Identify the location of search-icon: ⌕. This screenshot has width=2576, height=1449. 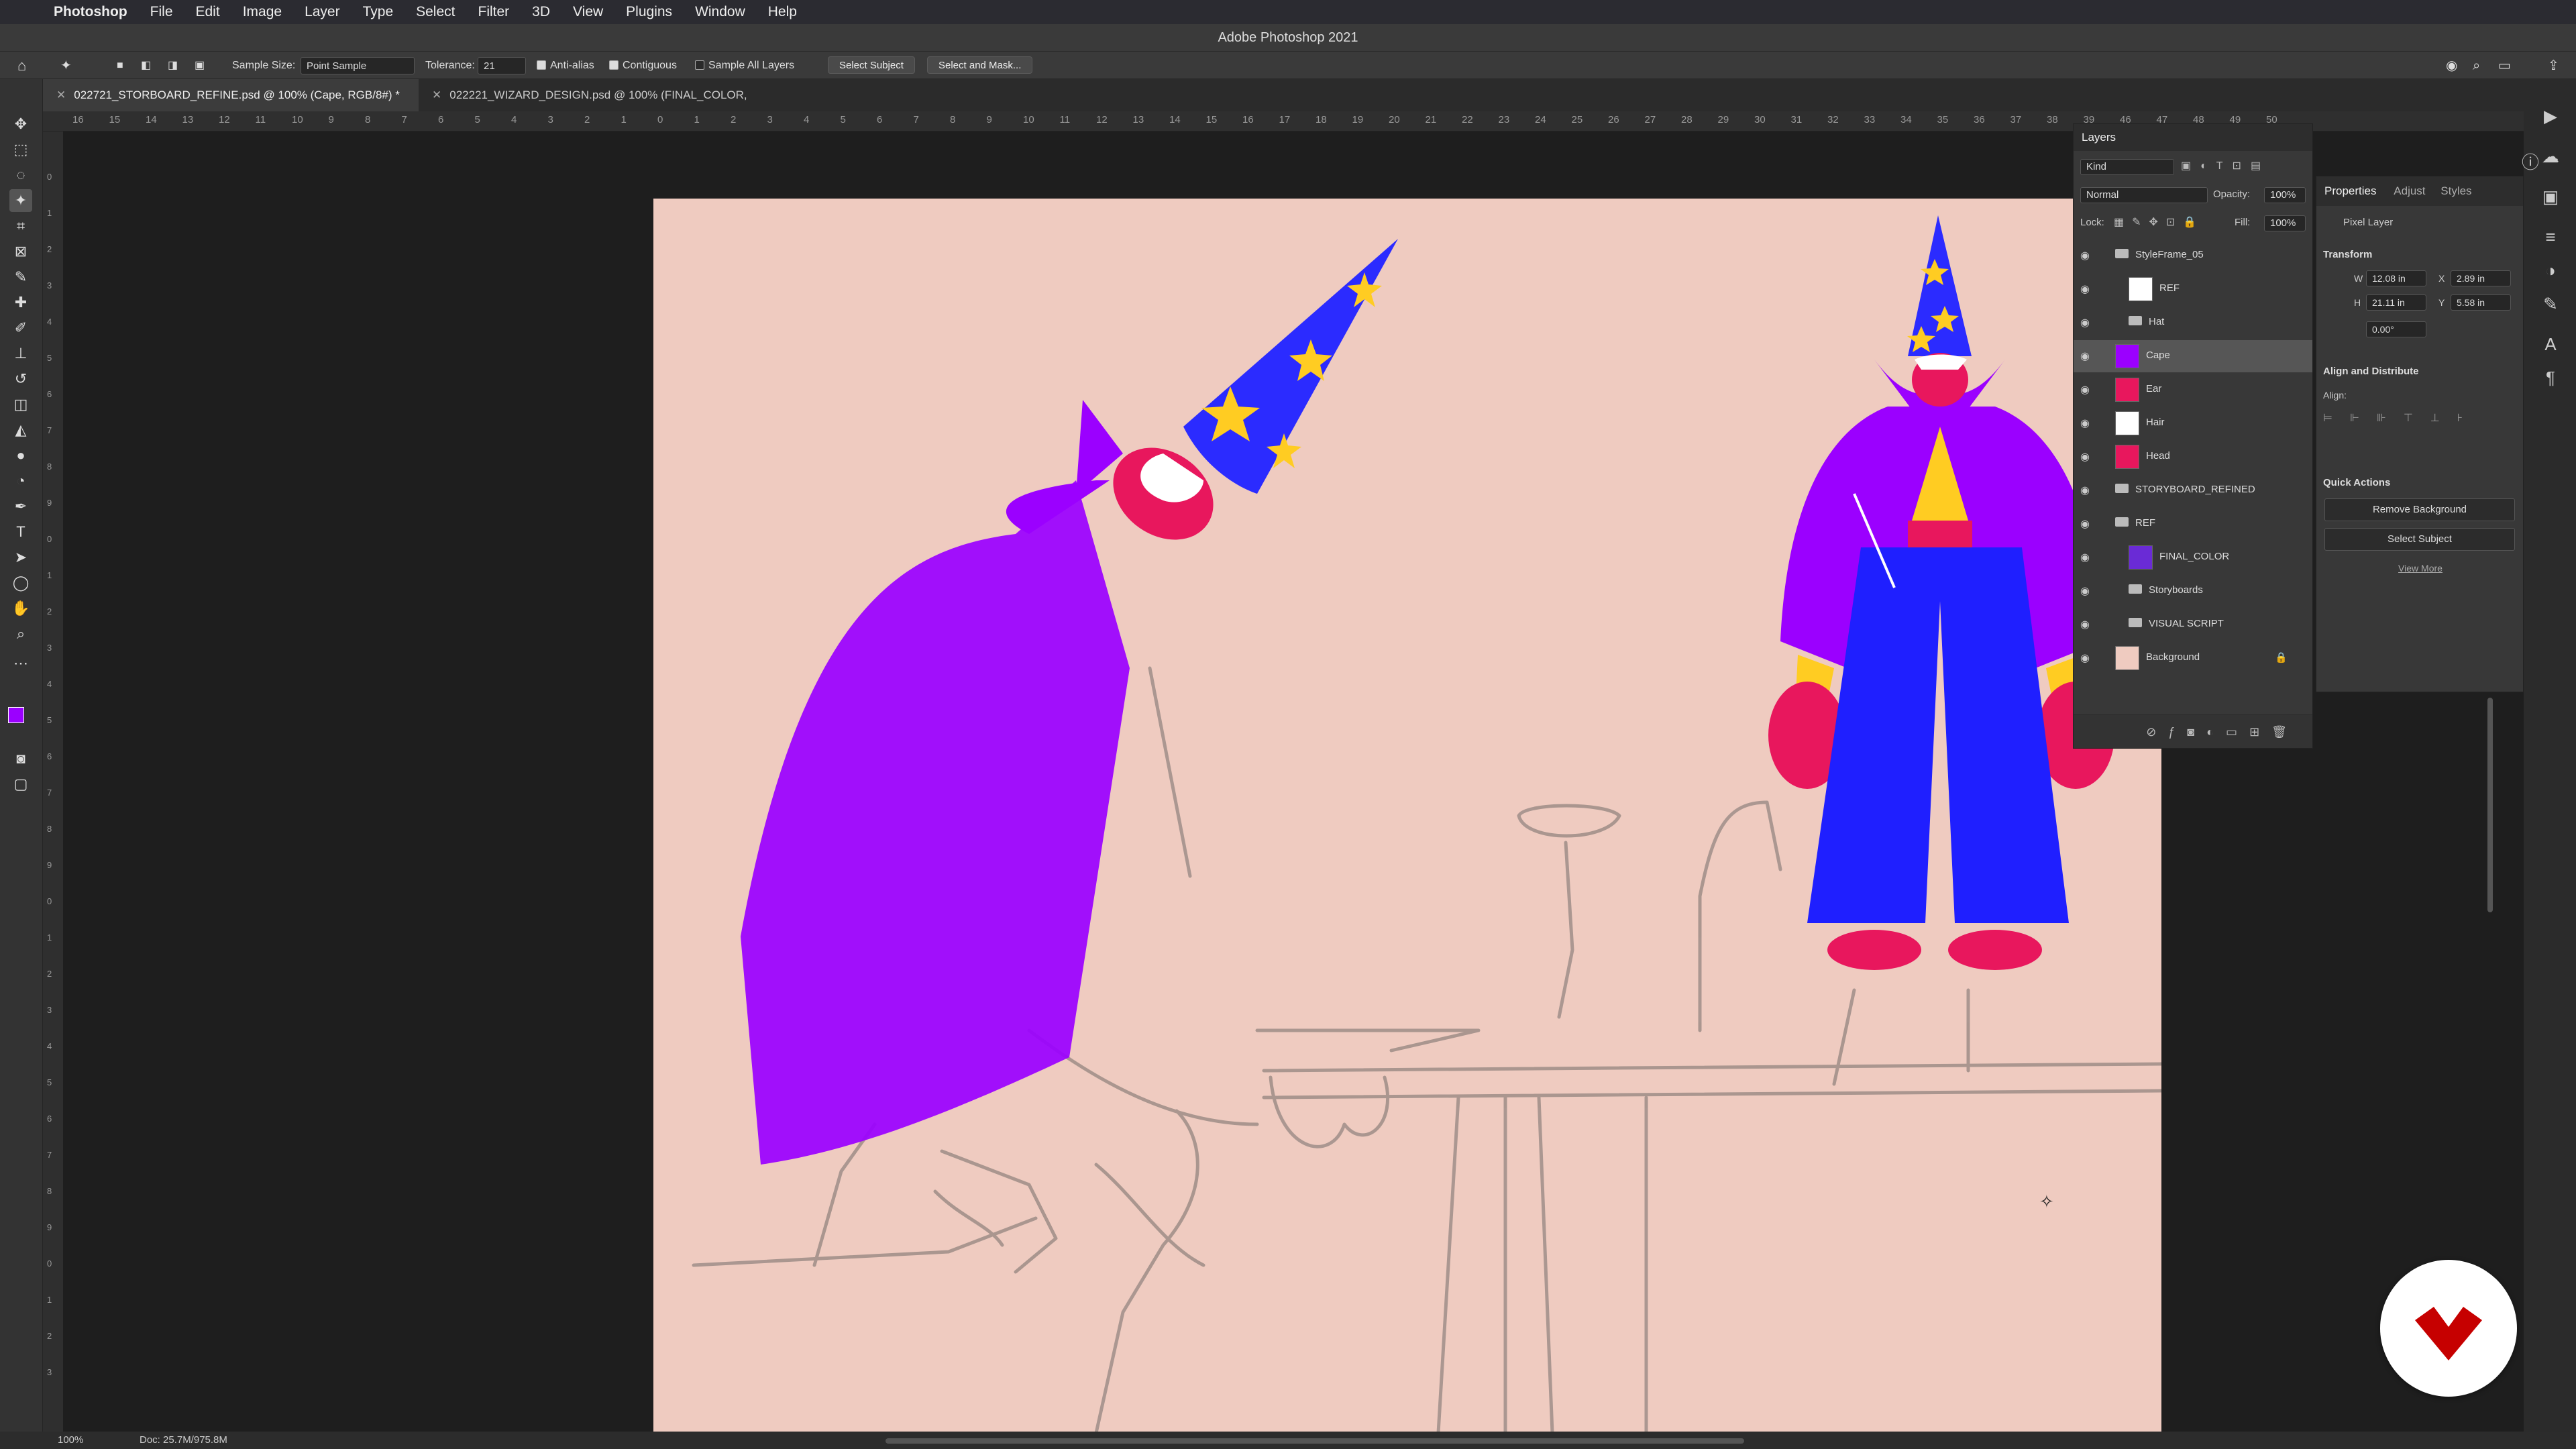
(2476, 65).